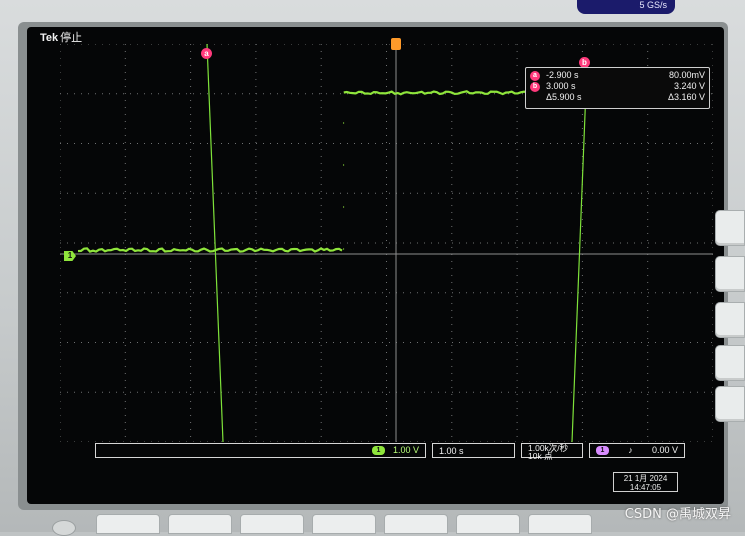  What do you see at coordinates (64, 528) in the screenshot?
I see `power-knob` at bounding box center [64, 528].